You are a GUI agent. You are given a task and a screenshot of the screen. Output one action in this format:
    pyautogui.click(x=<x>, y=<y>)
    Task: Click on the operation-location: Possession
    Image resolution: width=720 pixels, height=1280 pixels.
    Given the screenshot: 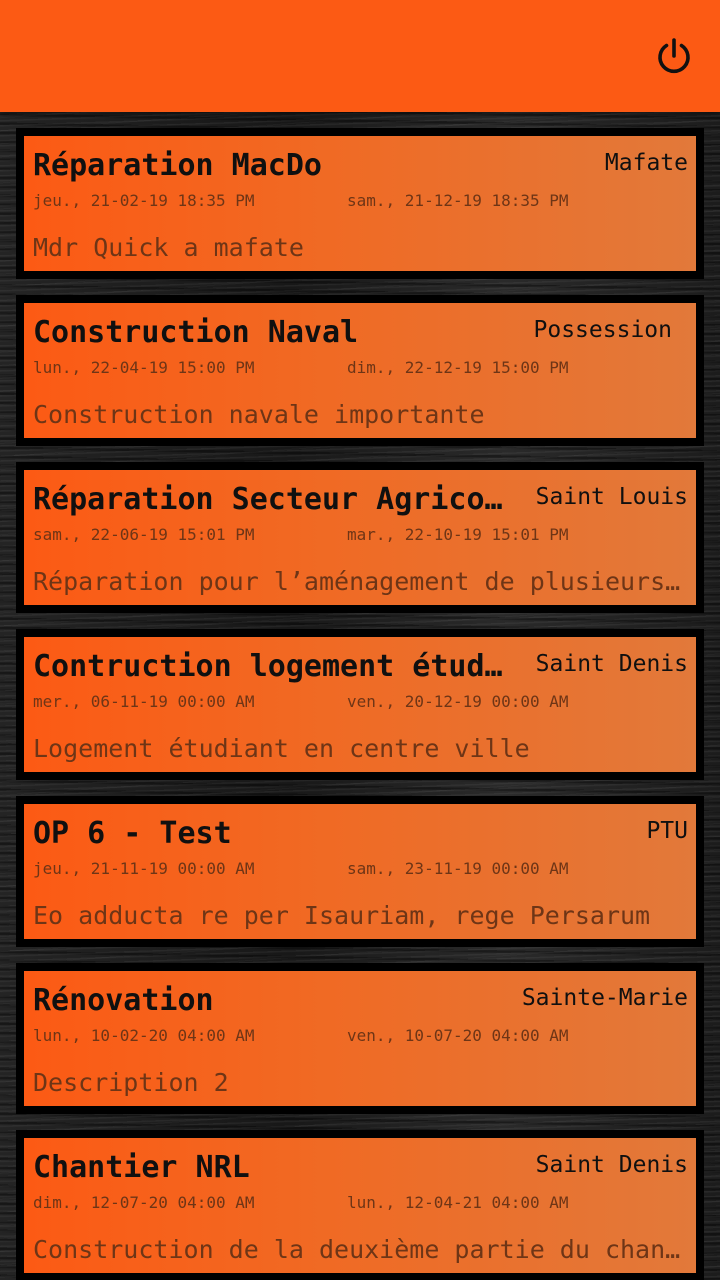 What is the action you would take?
    pyautogui.click(x=602, y=330)
    